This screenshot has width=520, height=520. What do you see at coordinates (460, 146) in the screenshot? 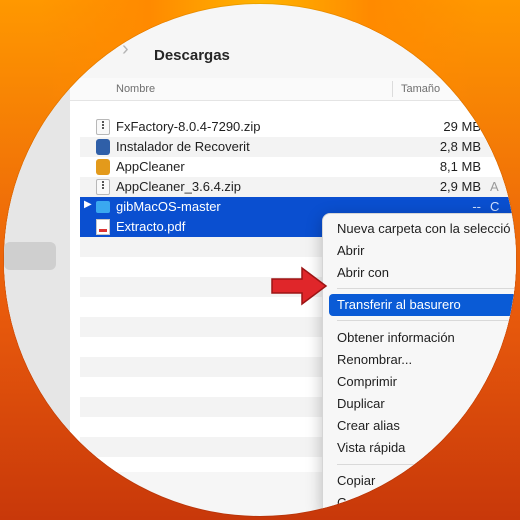
I see `file-size: 2,8 MB` at bounding box center [460, 146].